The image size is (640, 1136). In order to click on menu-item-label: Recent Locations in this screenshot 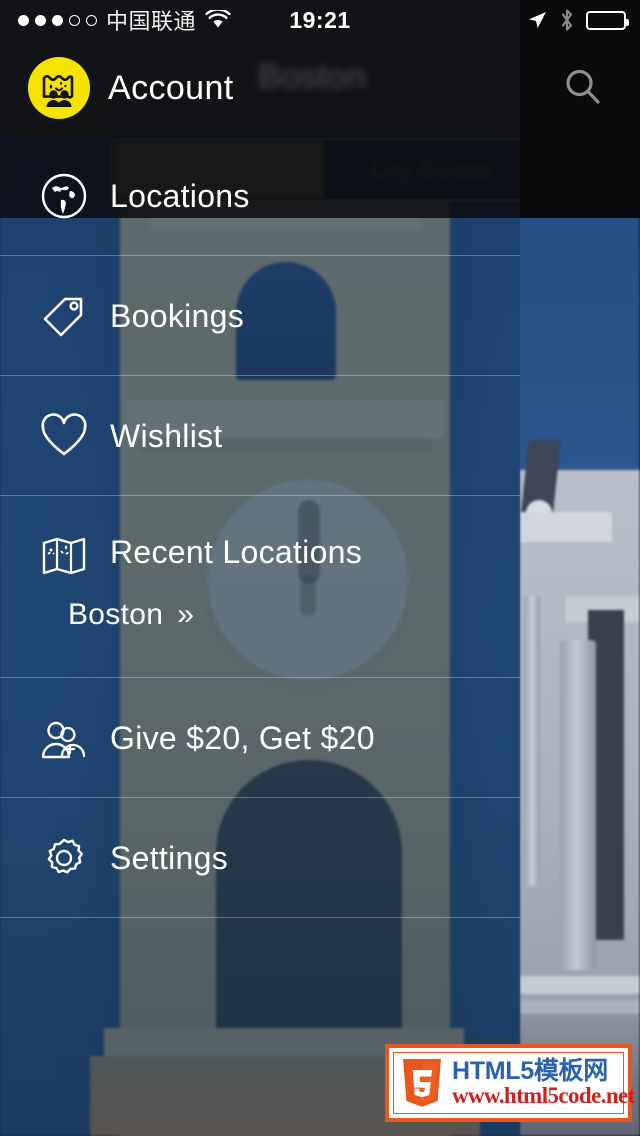, I will do `click(236, 552)`.